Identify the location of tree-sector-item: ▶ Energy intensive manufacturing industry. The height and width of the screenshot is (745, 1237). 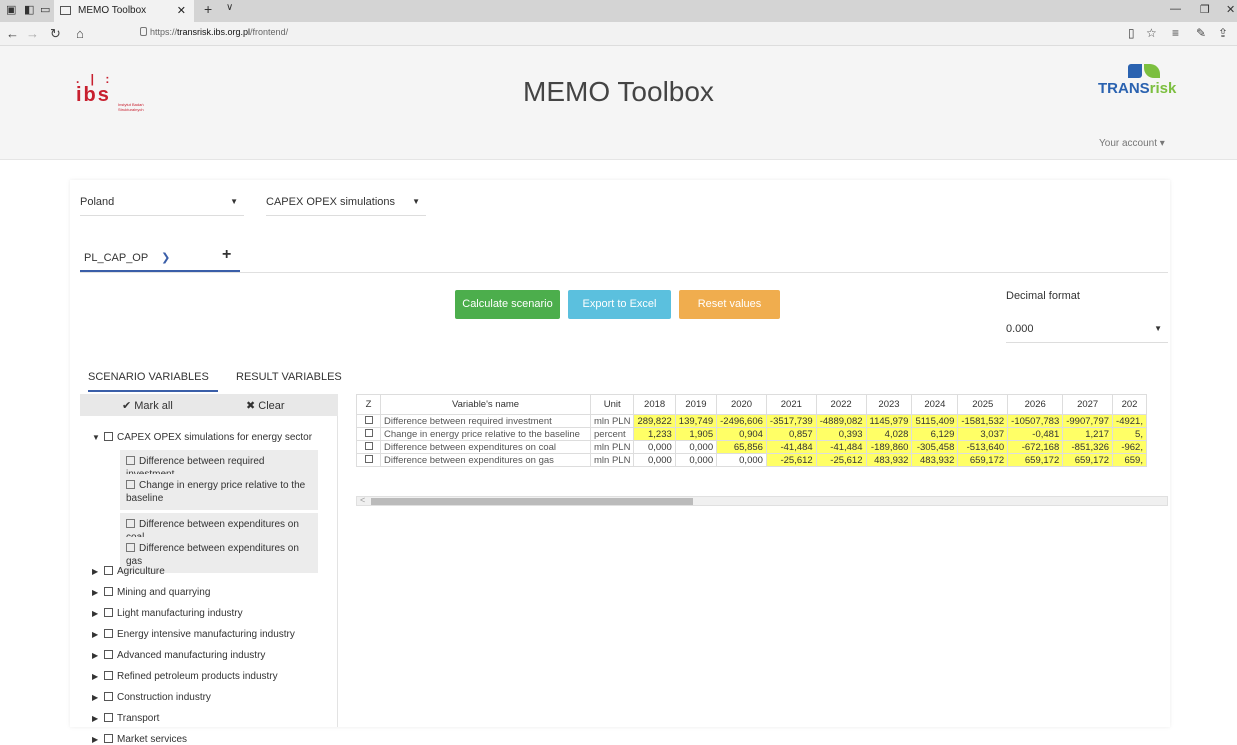
(193, 634).